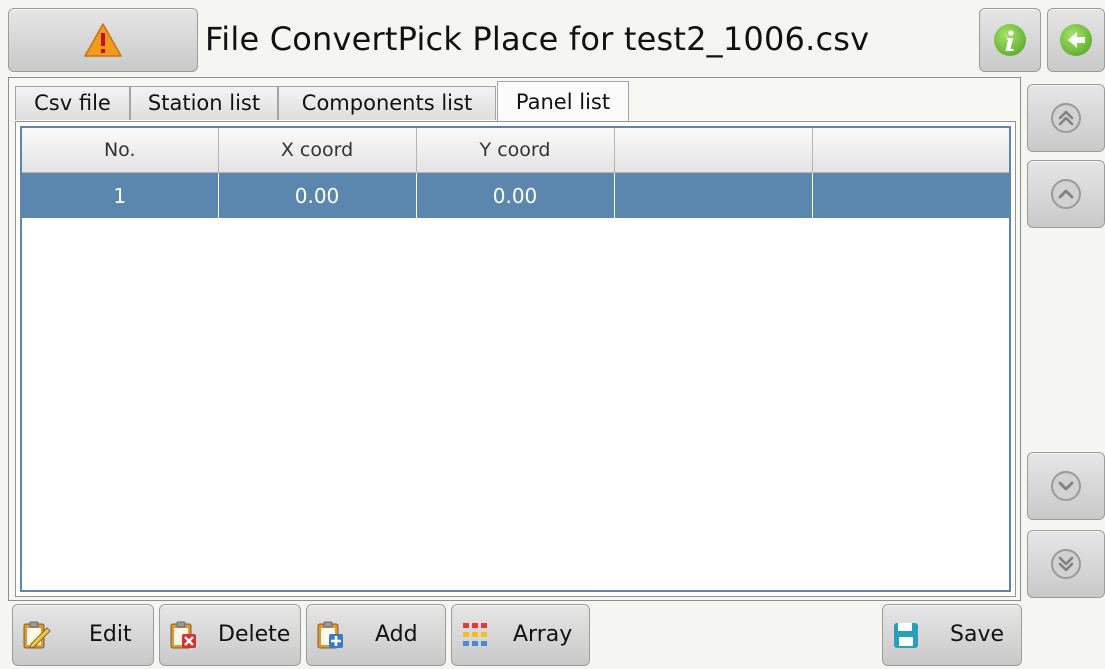 This screenshot has width=1105, height=669. I want to click on chevron-down-icon, so click(1066, 486).